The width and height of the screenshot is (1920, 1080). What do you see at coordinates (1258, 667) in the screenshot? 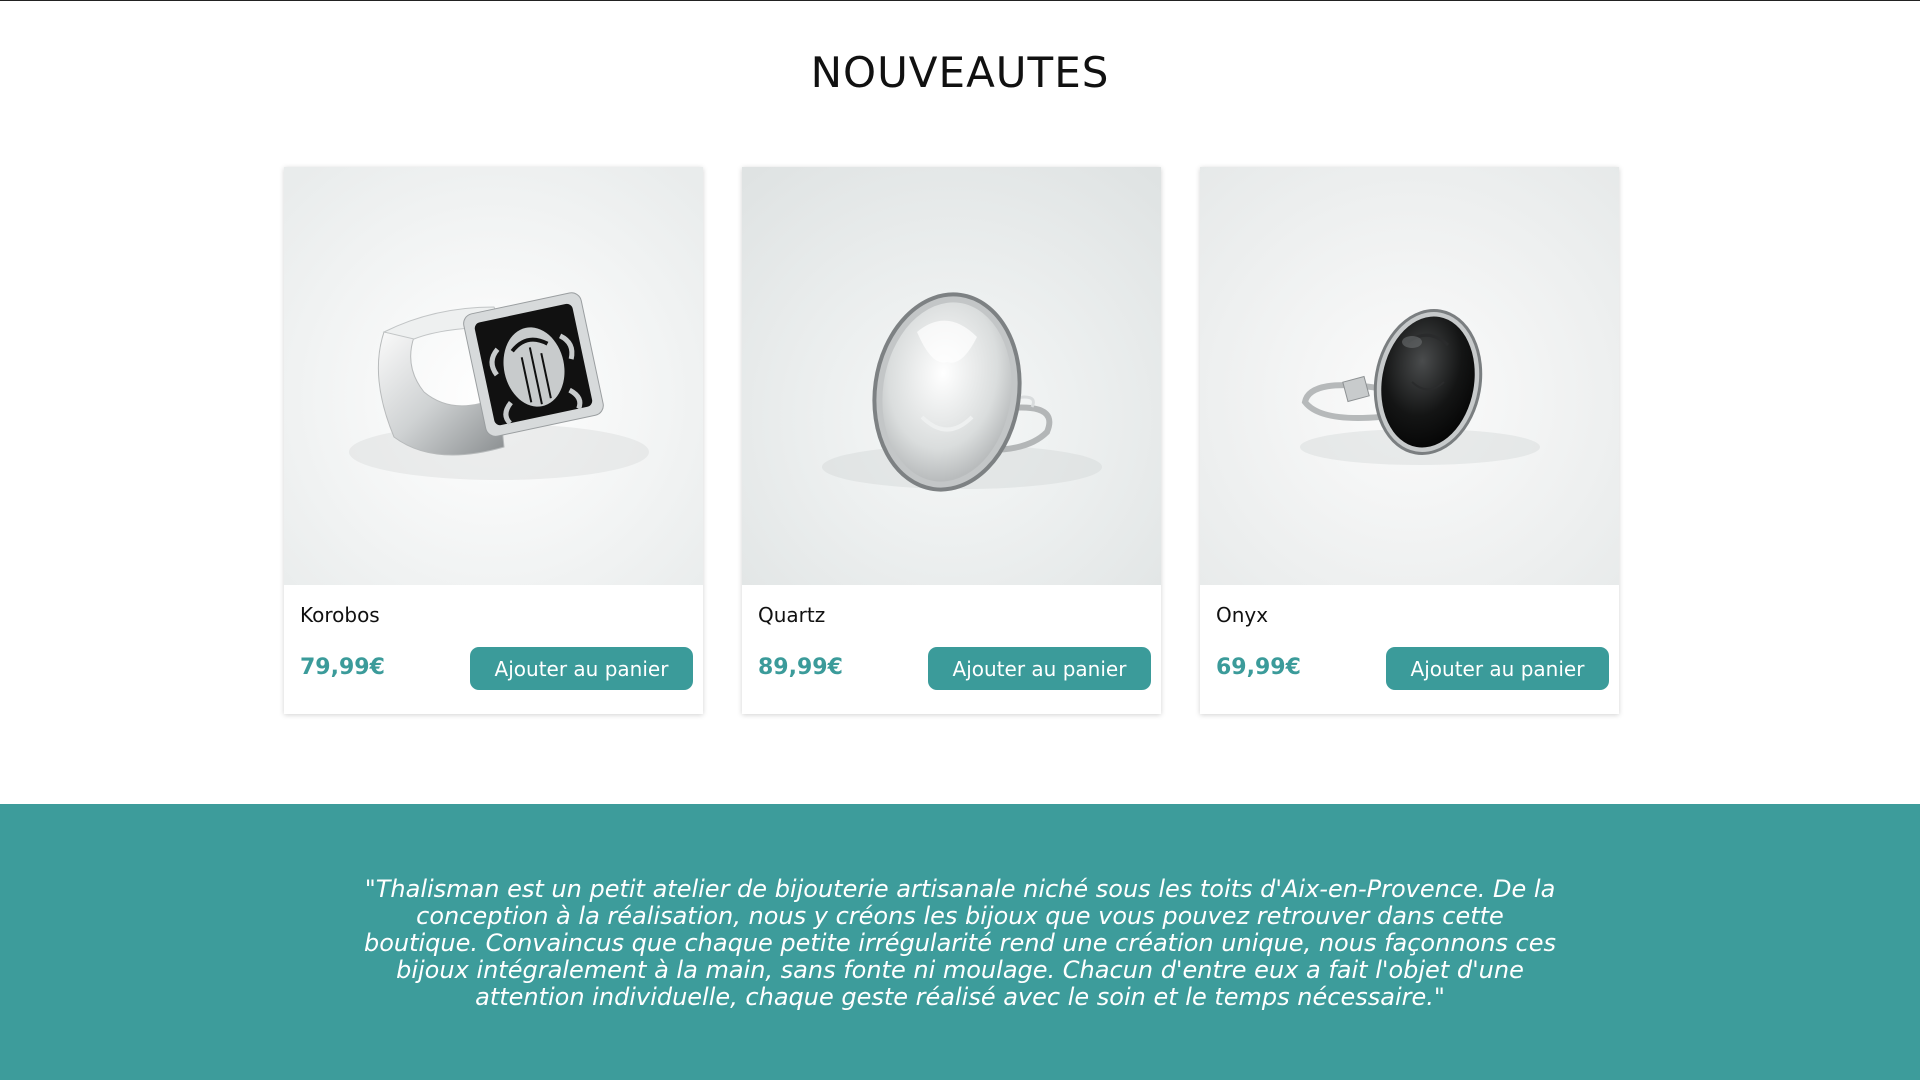
I see `product-price: 69,99€` at bounding box center [1258, 667].